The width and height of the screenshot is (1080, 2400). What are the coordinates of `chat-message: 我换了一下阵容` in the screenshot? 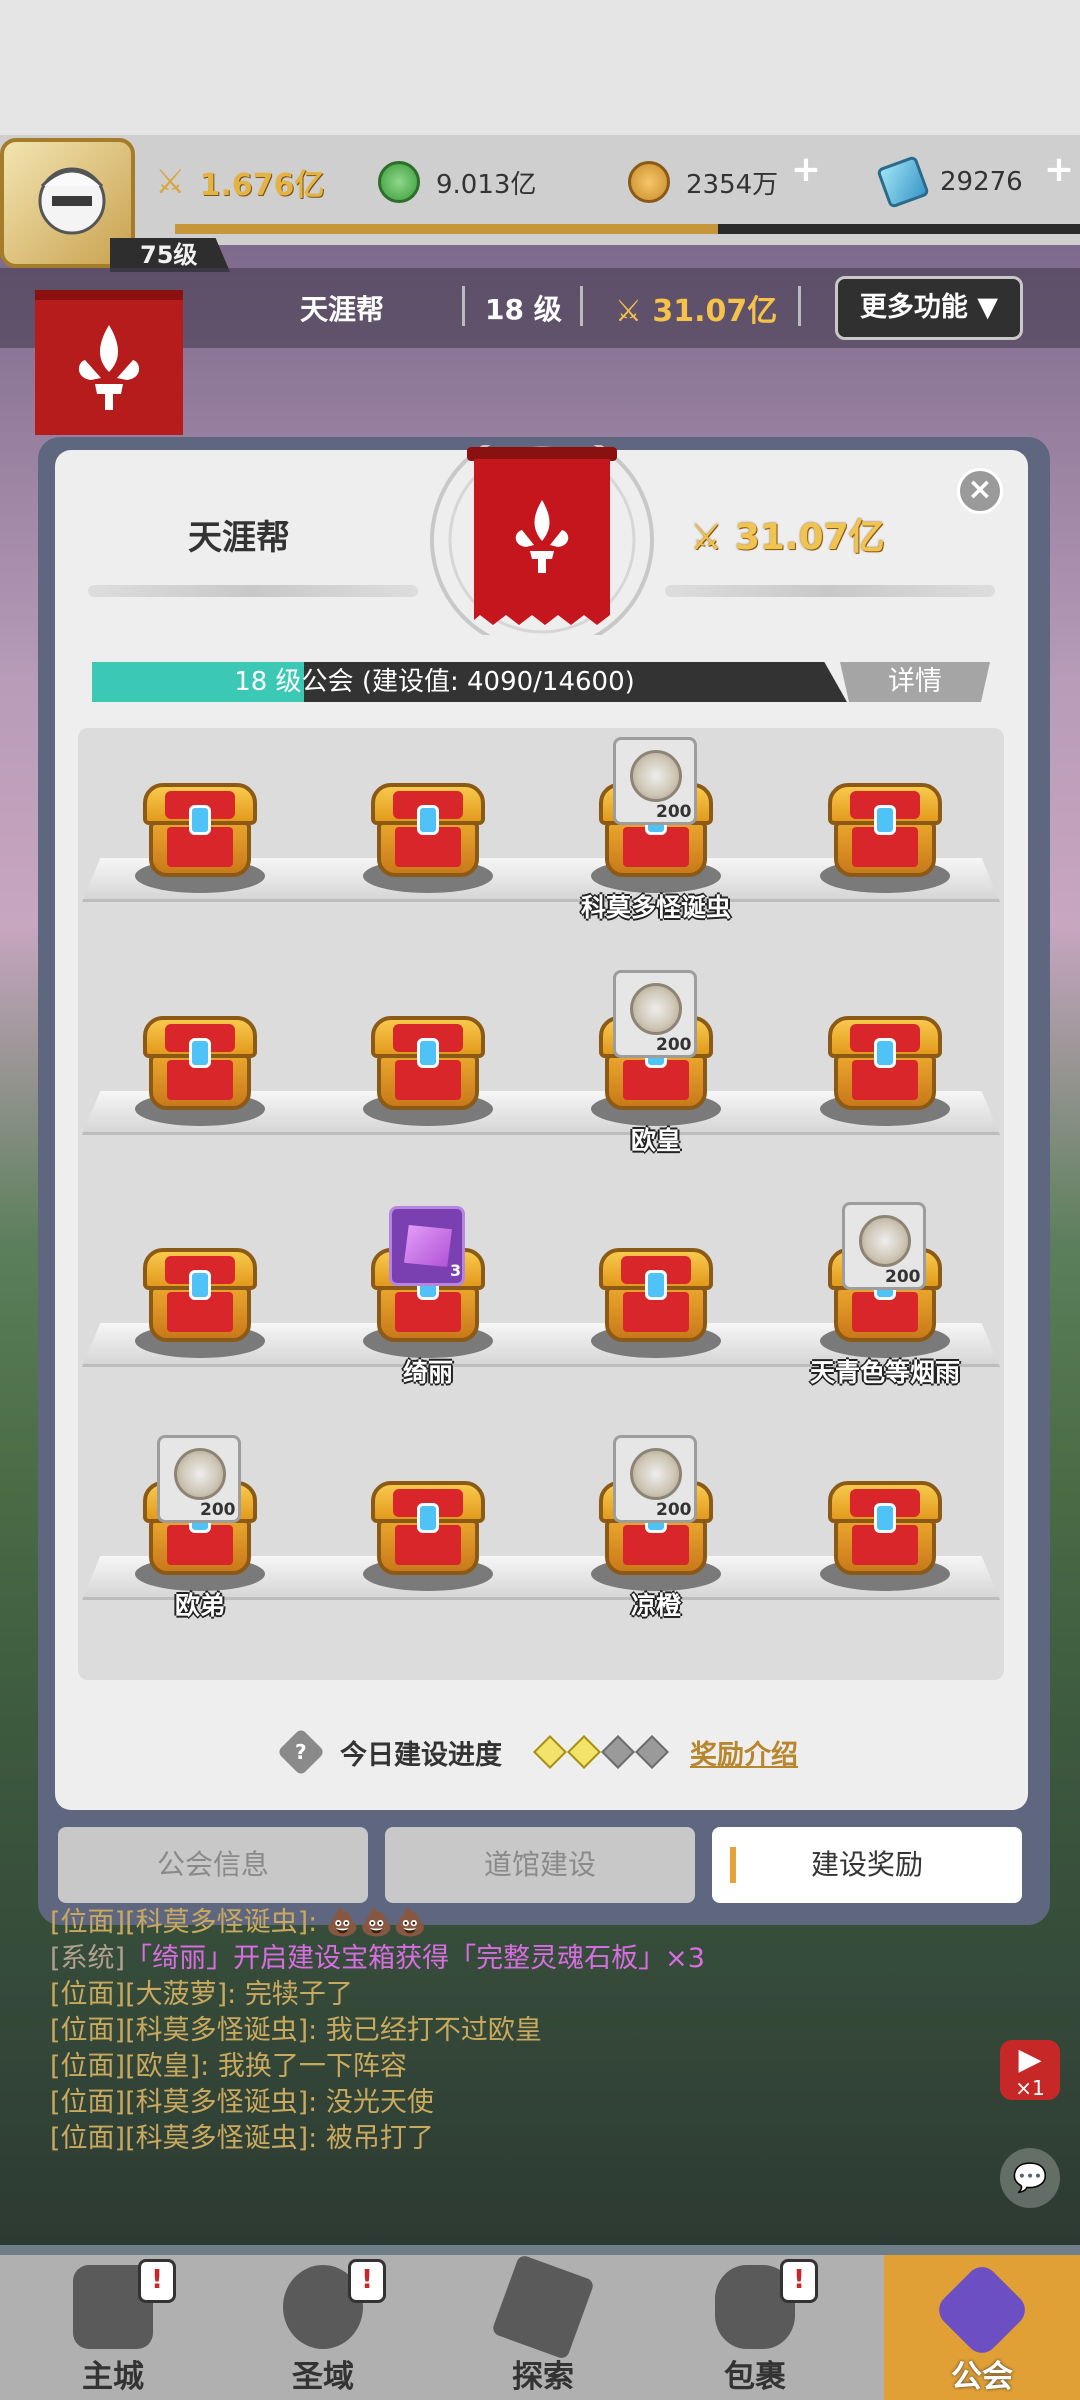 It's located at (312, 2066).